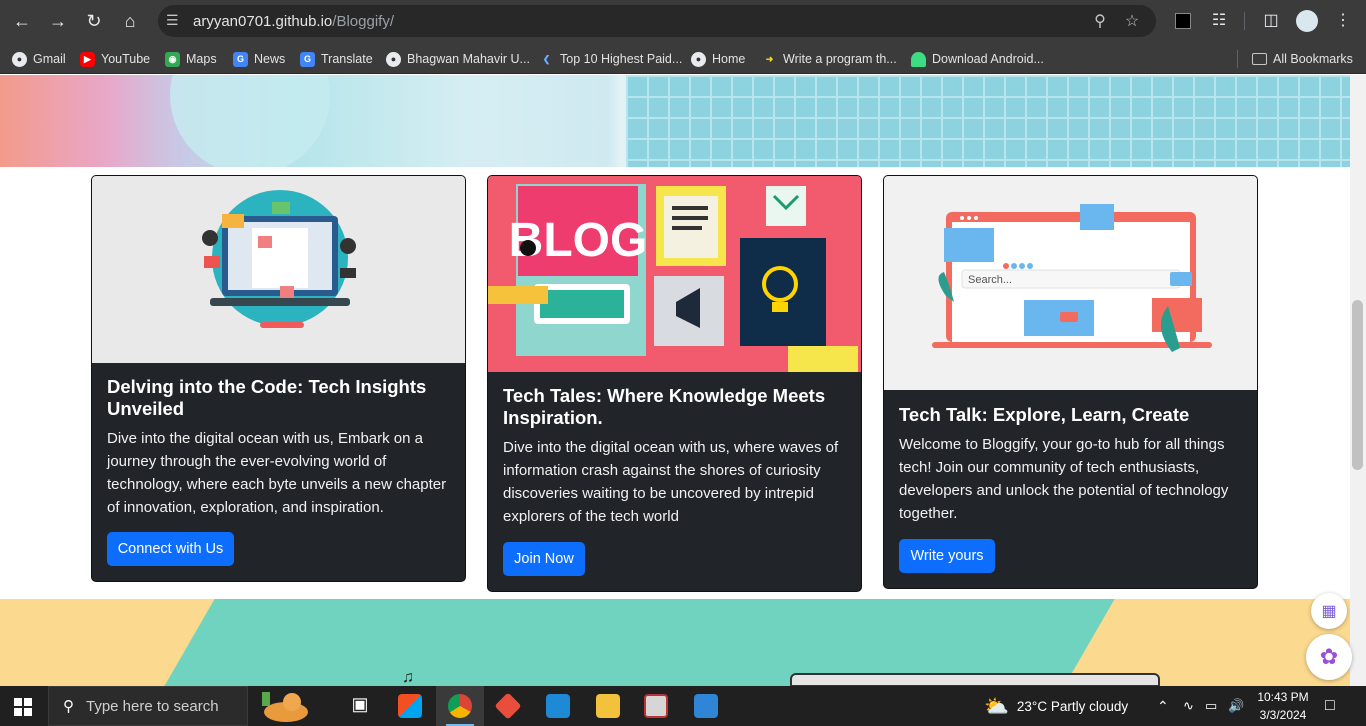 The height and width of the screenshot is (726, 1366). I want to click on task-view-icon: ▣, so click(360, 706).